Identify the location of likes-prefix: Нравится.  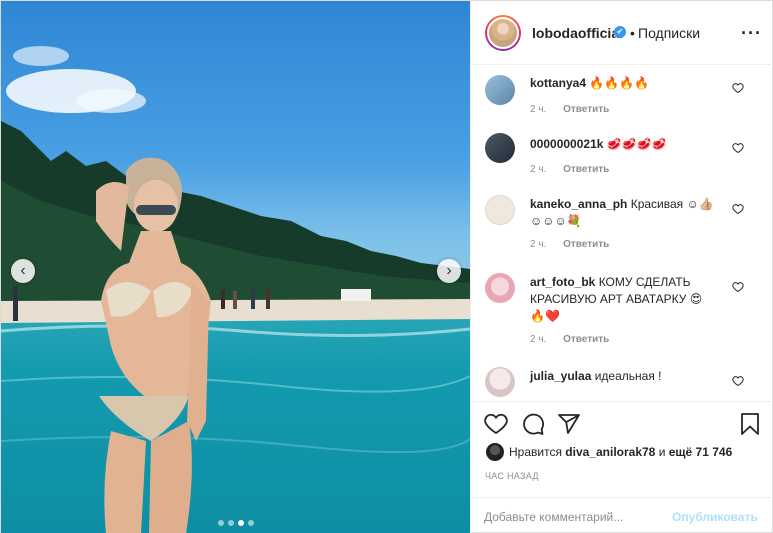
(535, 452).